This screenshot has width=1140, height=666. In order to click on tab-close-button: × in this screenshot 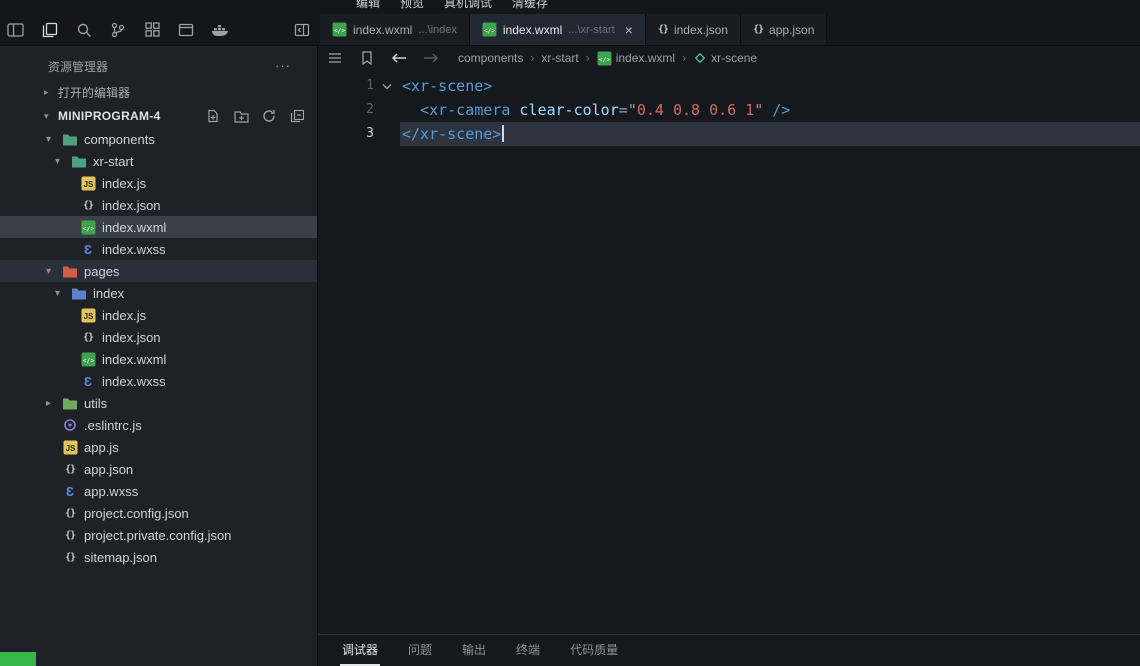, I will do `click(629, 30)`.